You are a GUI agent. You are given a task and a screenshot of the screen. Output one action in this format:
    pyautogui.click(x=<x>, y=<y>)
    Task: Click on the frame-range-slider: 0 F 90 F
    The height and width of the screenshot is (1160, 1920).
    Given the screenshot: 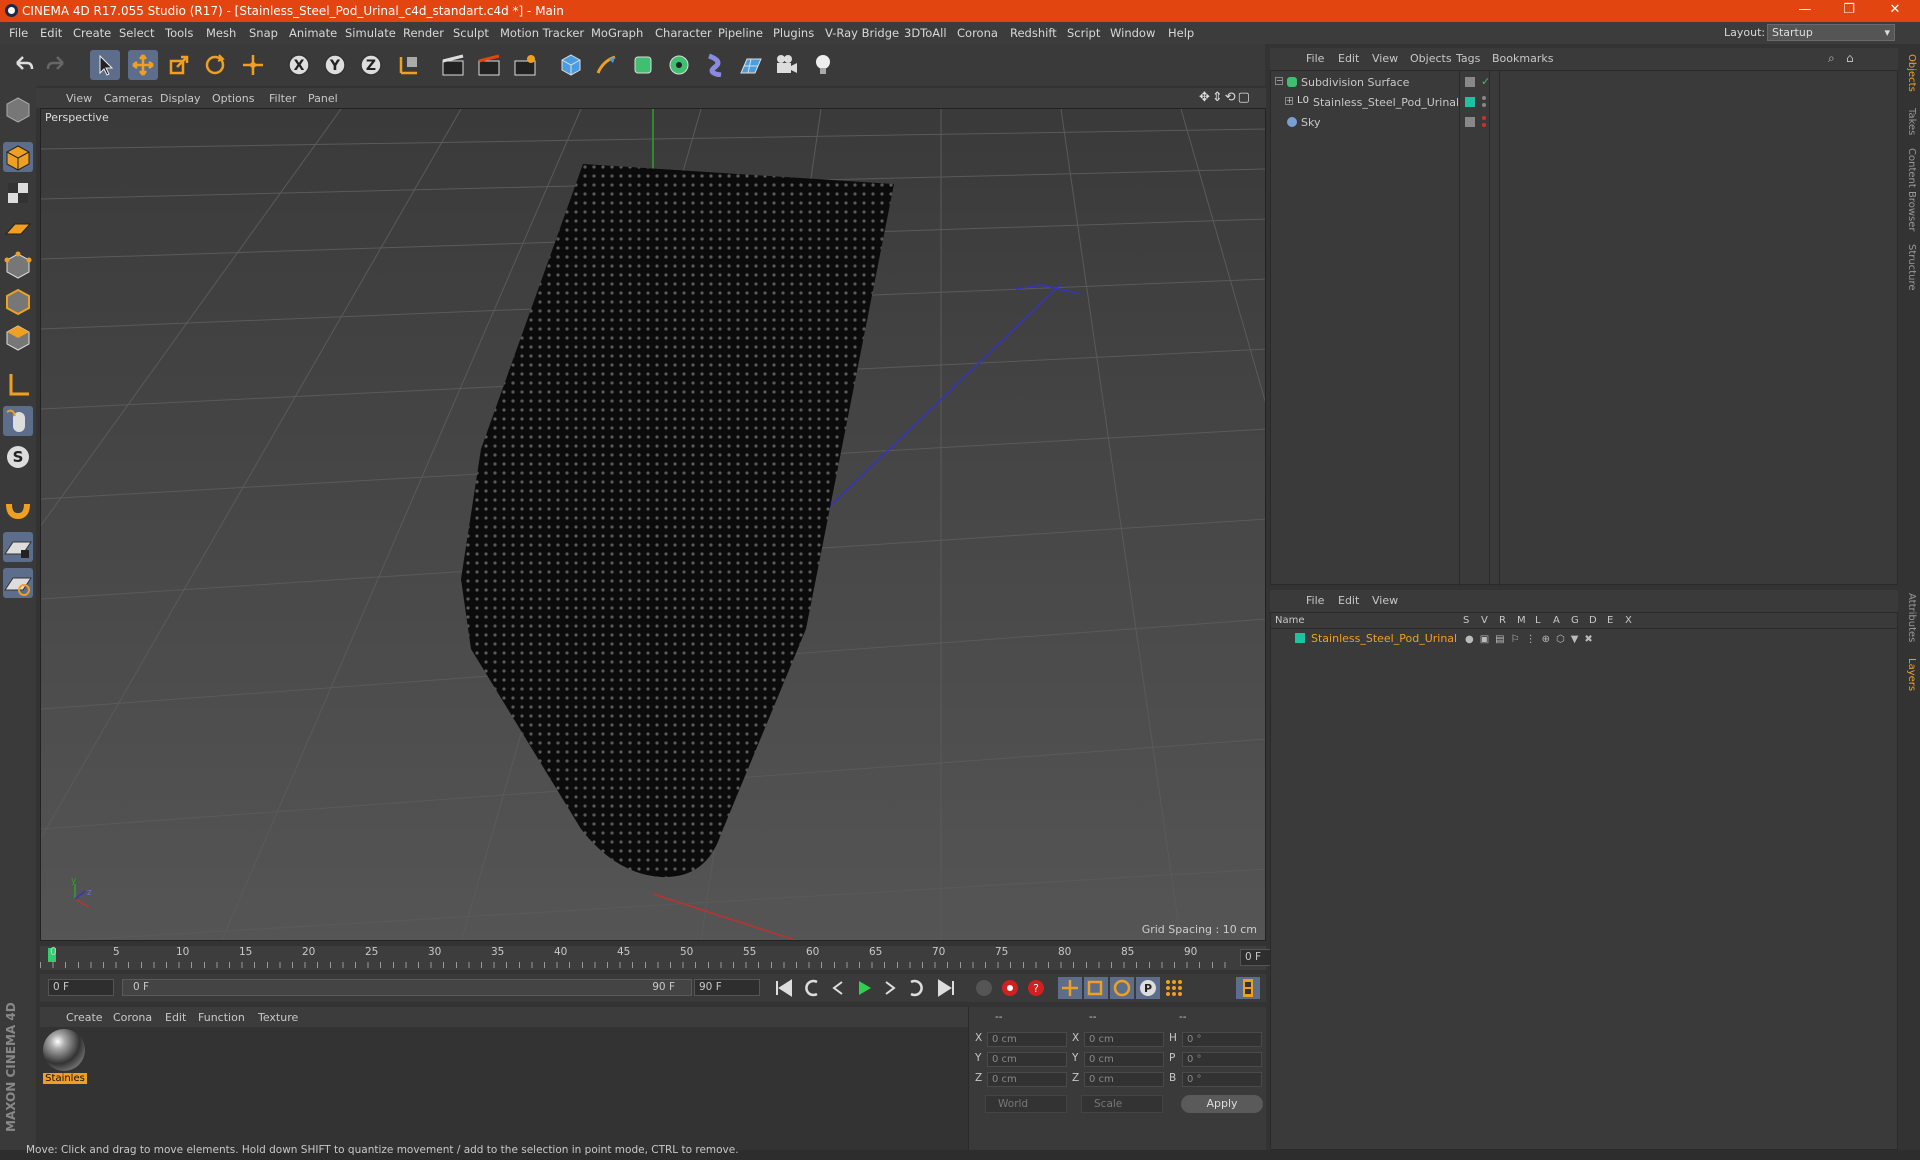 What is the action you would take?
    pyautogui.click(x=407, y=987)
    